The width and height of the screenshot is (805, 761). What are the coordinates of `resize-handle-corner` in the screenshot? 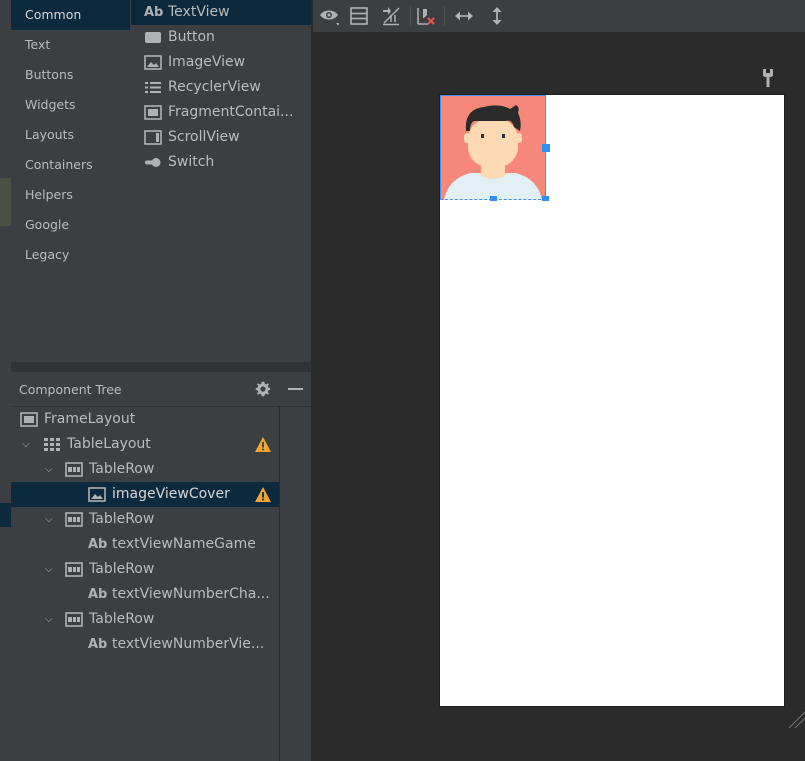 It's located at (545, 198).